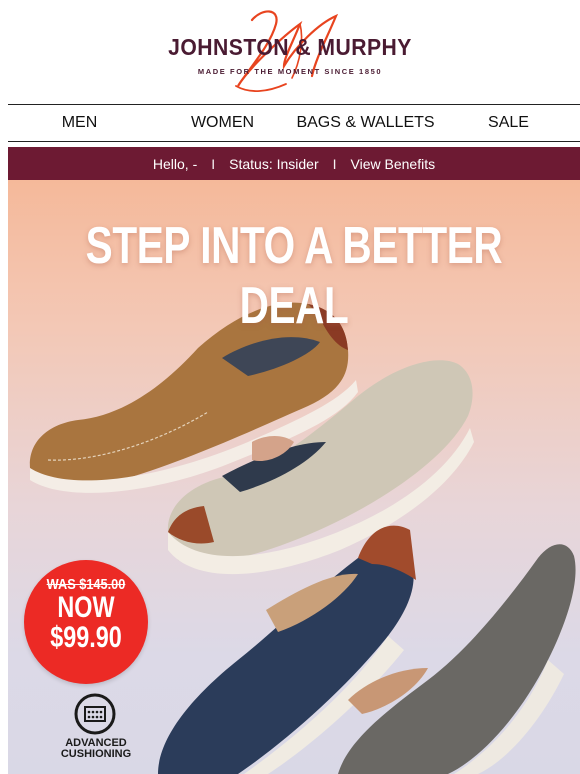  Describe the element at coordinates (175, 163) in the screenshot. I see `member-greeting: Hello, -` at that location.